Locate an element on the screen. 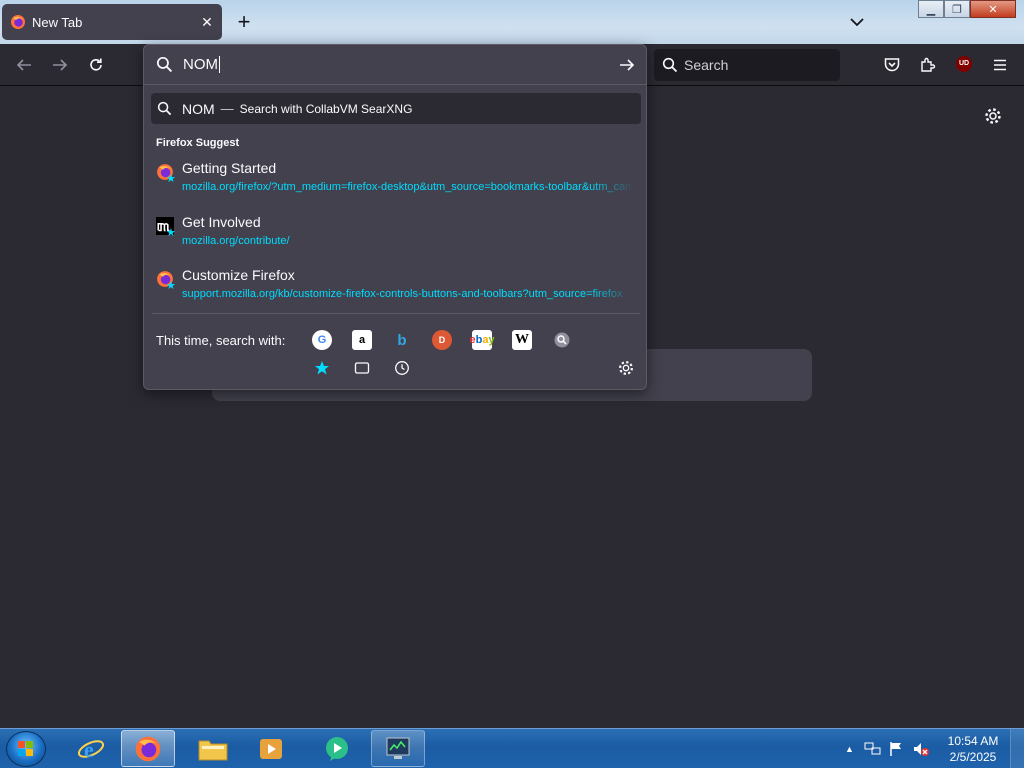 This screenshot has height=768, width=1024. ebay-icon: ebay is located at coordinates (482, 340).